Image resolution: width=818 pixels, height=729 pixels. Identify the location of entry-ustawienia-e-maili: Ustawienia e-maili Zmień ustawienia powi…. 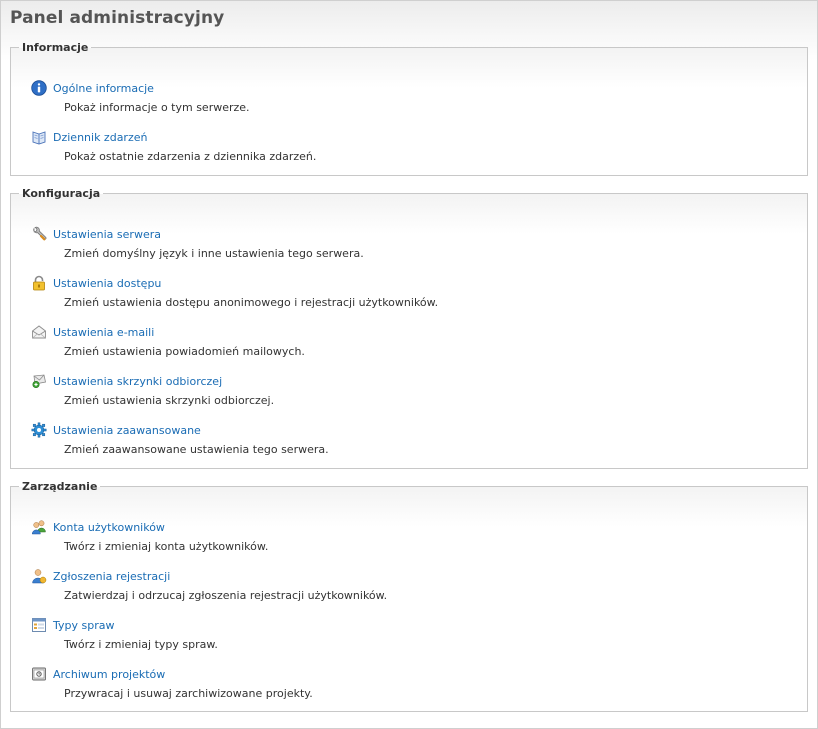
(168, 340).